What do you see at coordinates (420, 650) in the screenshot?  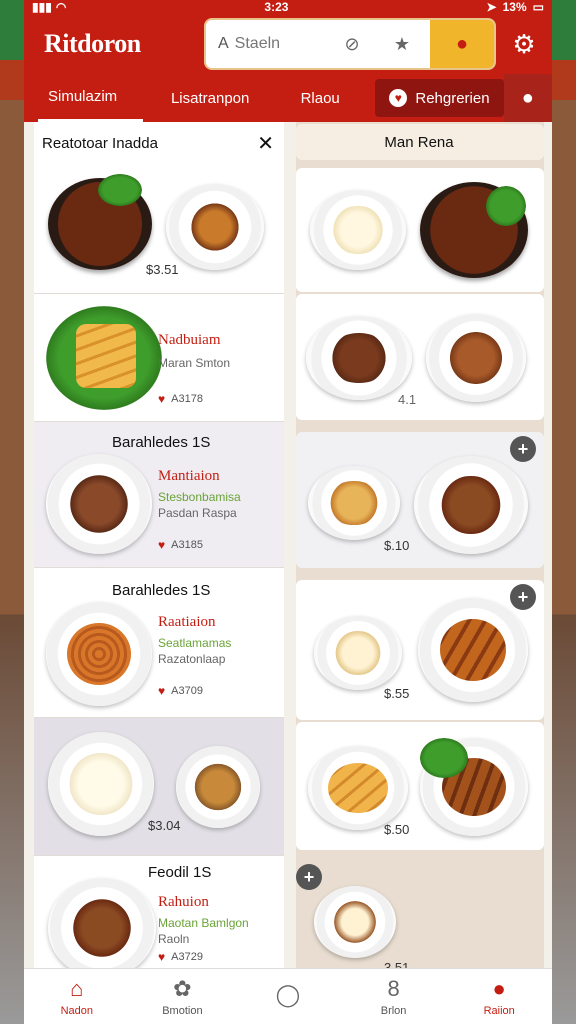 I see `menu-card: + $.55` at bounding box center [420, 650].